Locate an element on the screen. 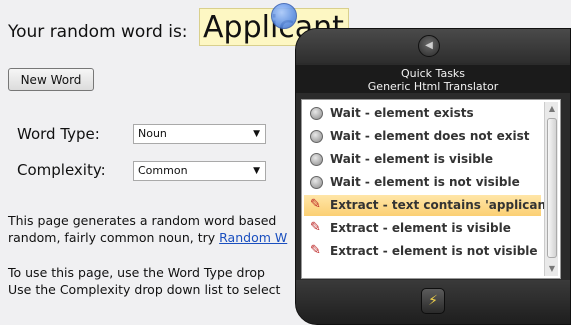 This screenshot has height=325, width=571. quick-tasks-bottom-bar: ⚡ is located at coordinates (433, 302).